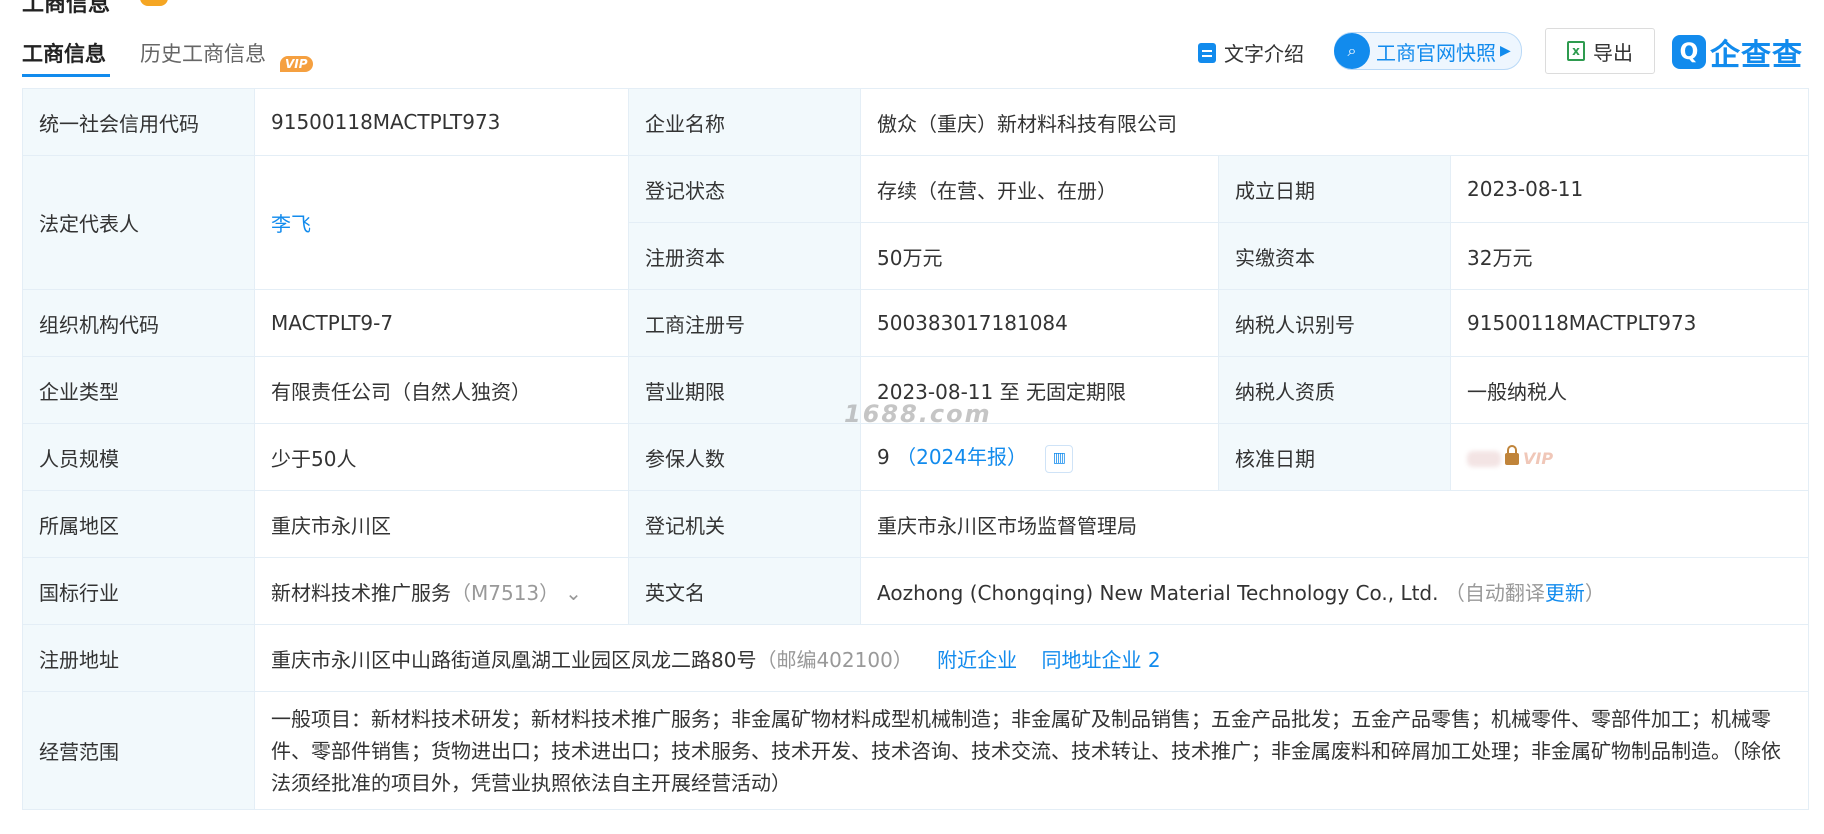 The height and width of the screenshot is (834, 1824). I want to click on english-name-label: 英文名, so click(744, 591).